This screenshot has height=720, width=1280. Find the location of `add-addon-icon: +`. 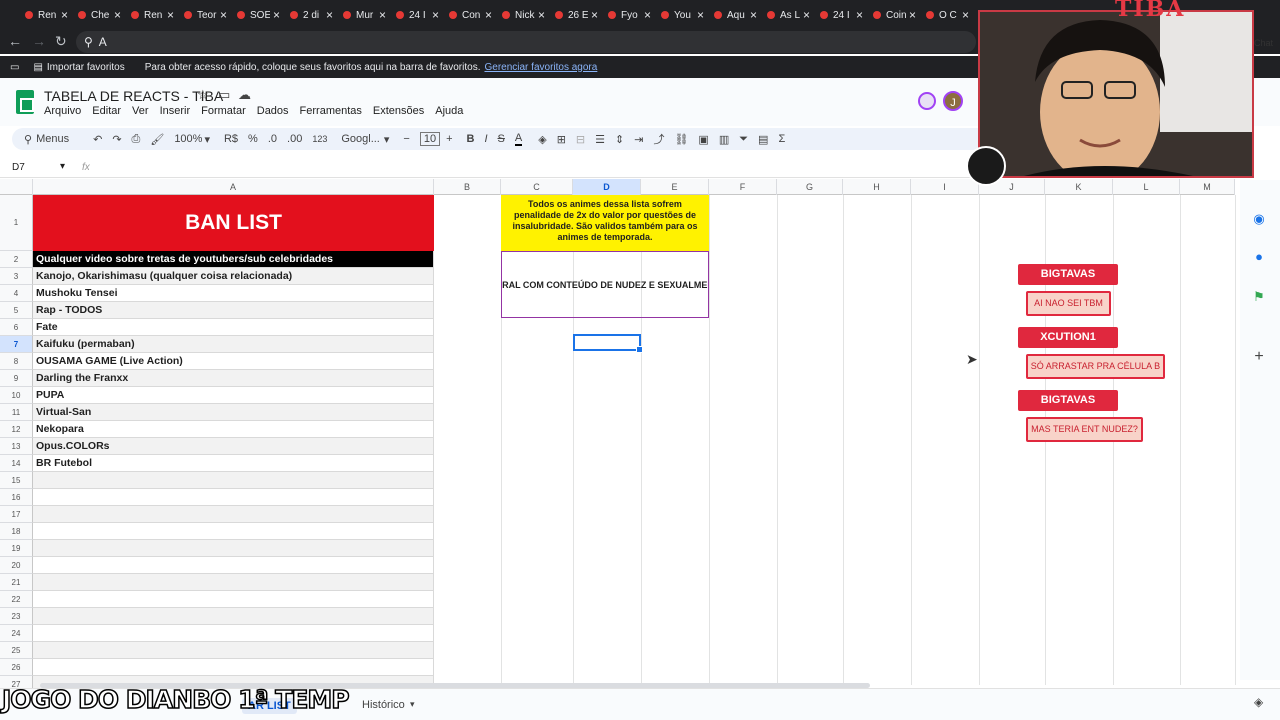

add-addon-icon: + is located at coordinates (1259, 357).